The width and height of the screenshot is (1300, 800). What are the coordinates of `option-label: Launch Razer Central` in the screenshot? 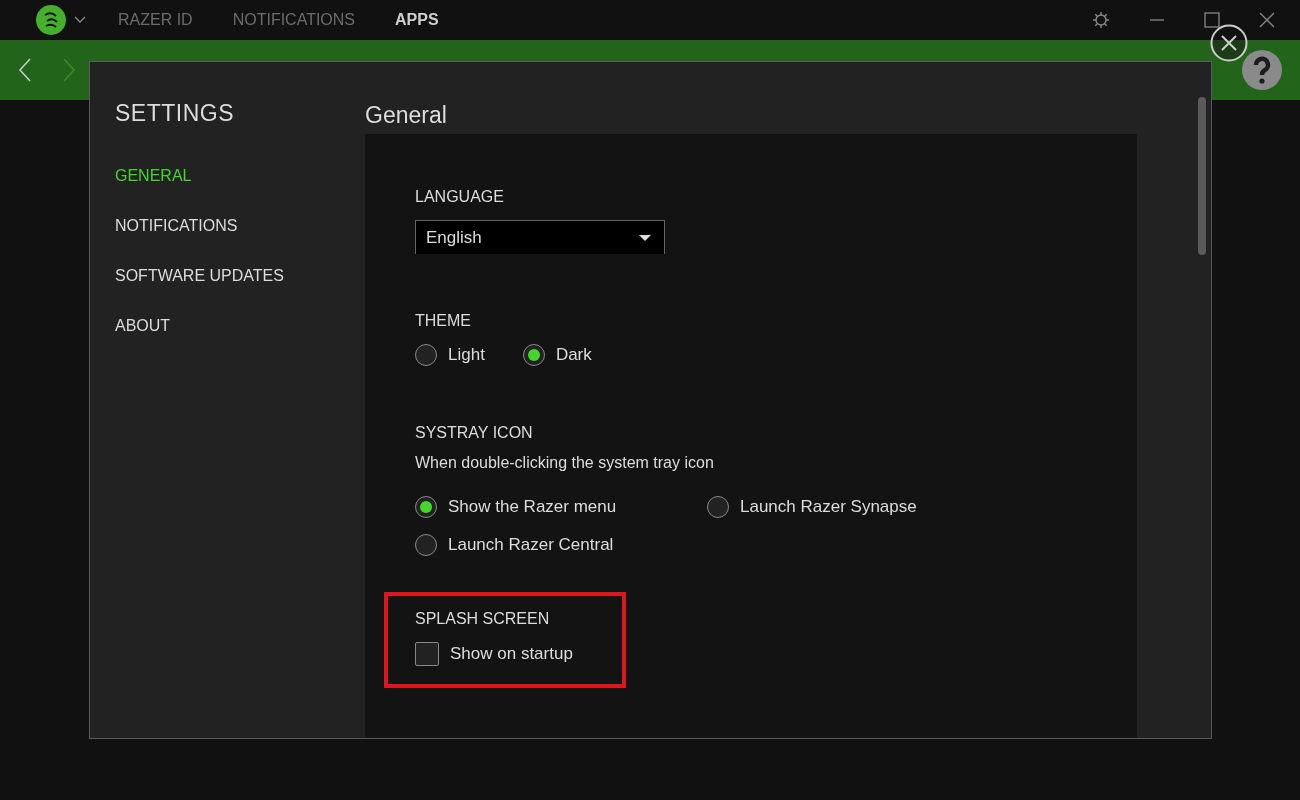 It's located at (531, 545).